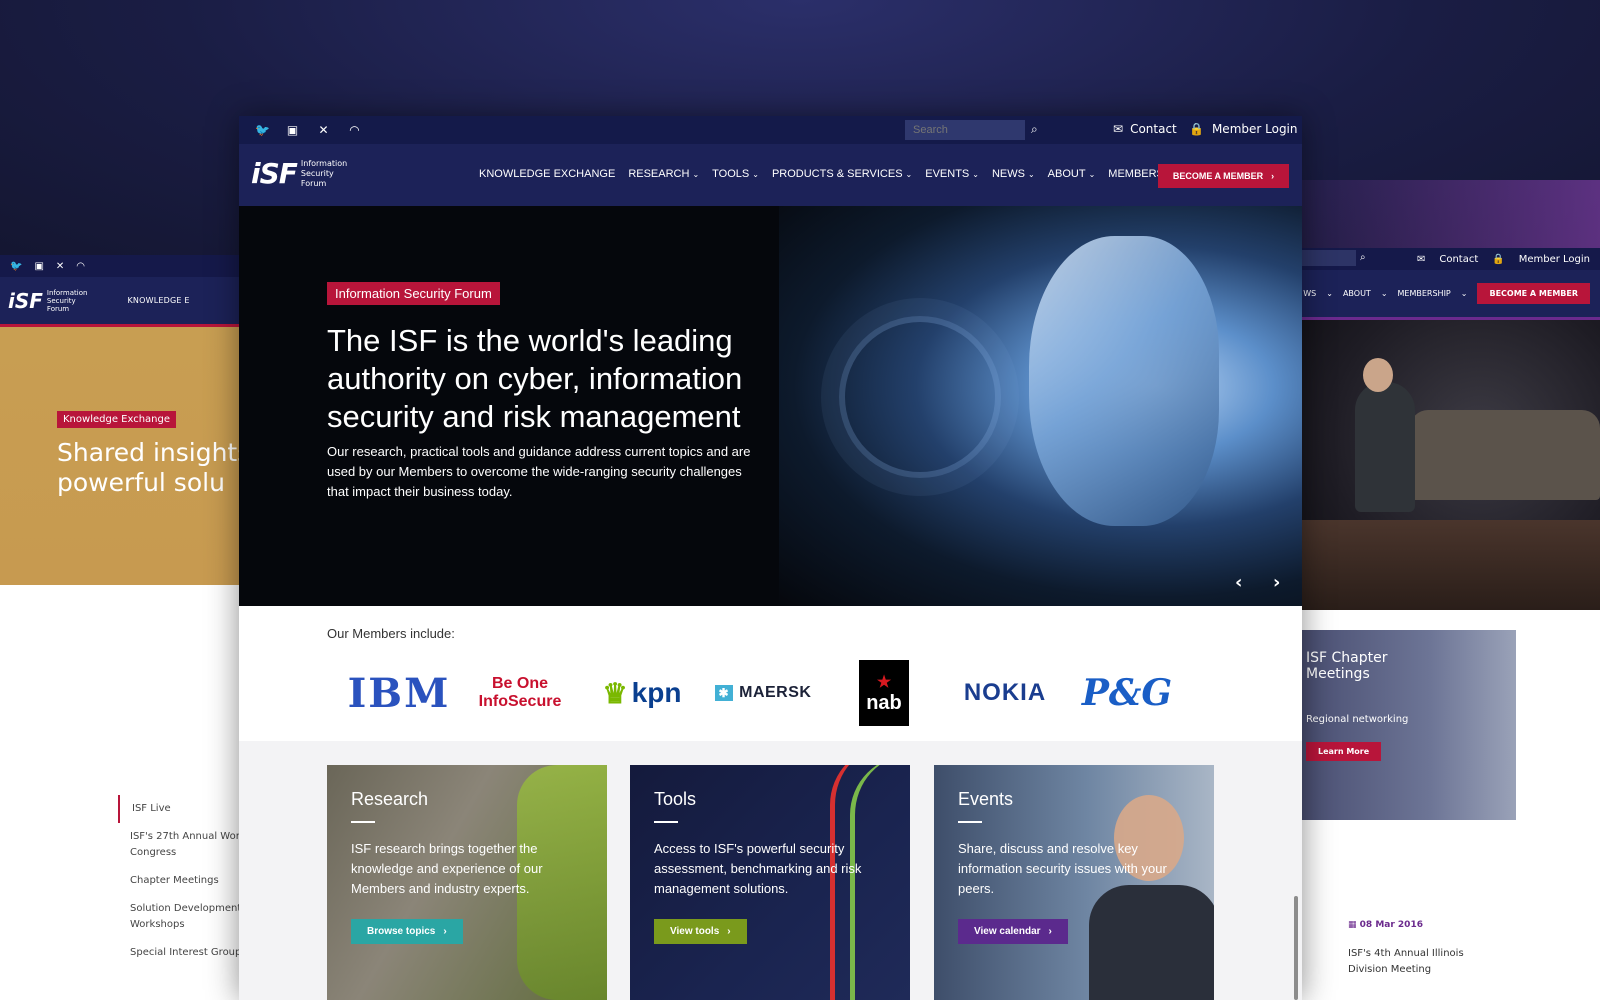 The width and height of the screenshot is (1600, 1000). I want to click on ibm-logo: IBM, so click(399, 693).